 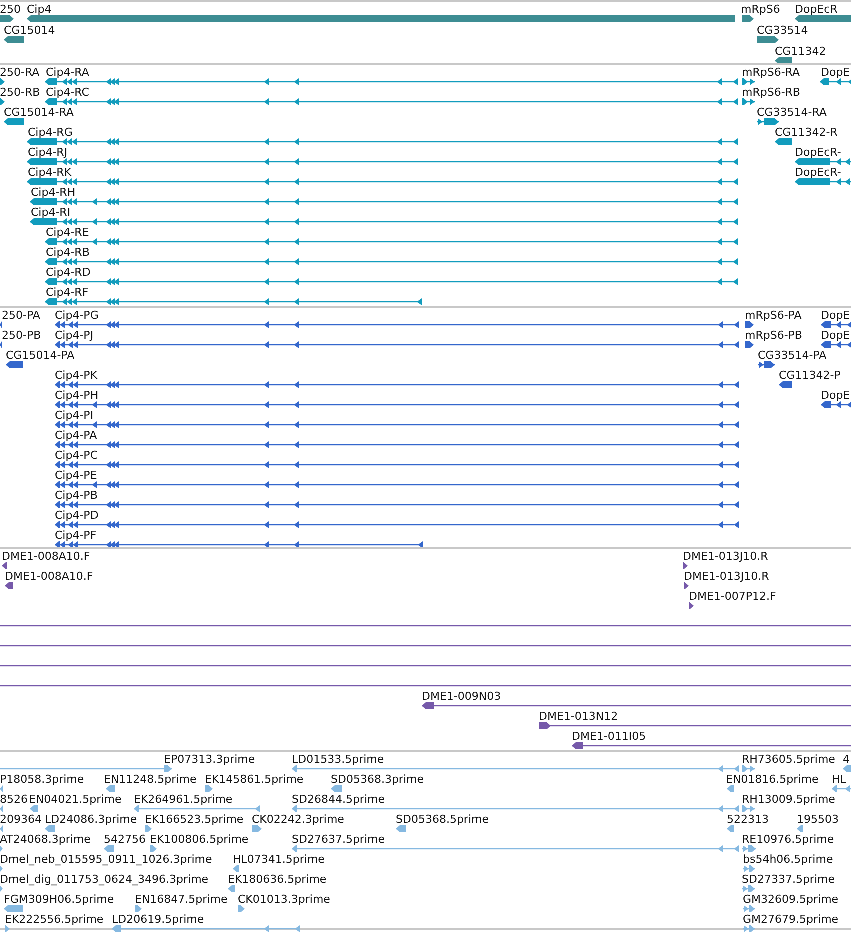 I want to click on feature-label: SD05368.5prime, so click(x=442, y=819).